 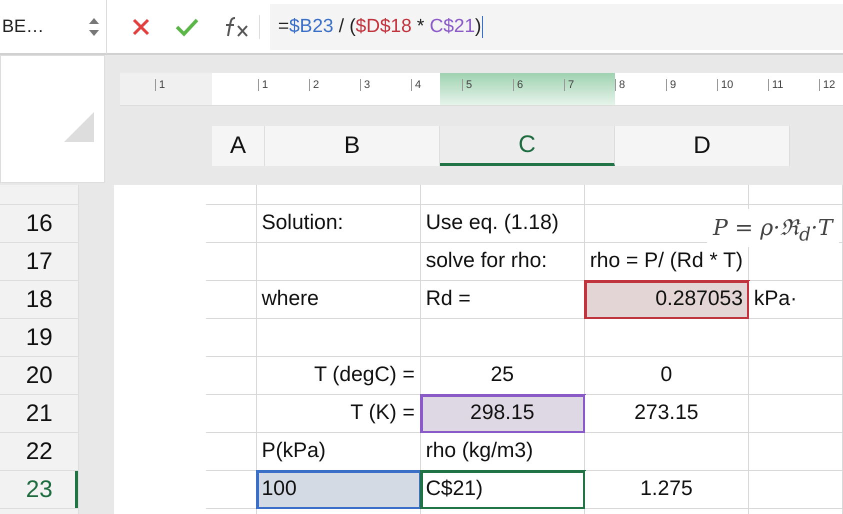 I want to click on ruler-number: 10, so click(x=725, y=85).